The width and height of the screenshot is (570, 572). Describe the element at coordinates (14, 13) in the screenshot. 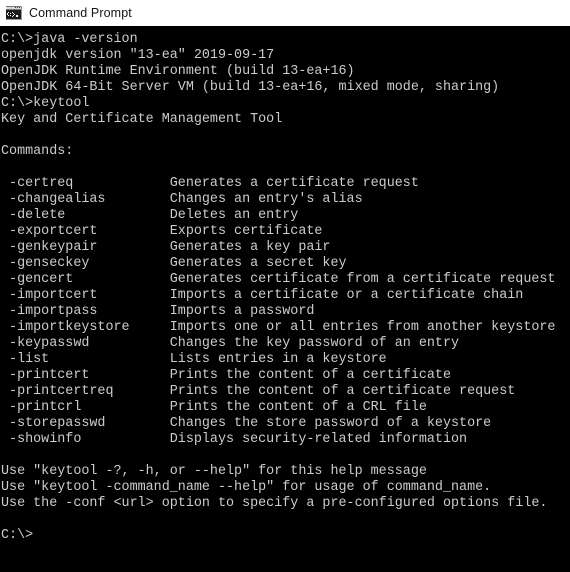

I see `console-icon` at that location.